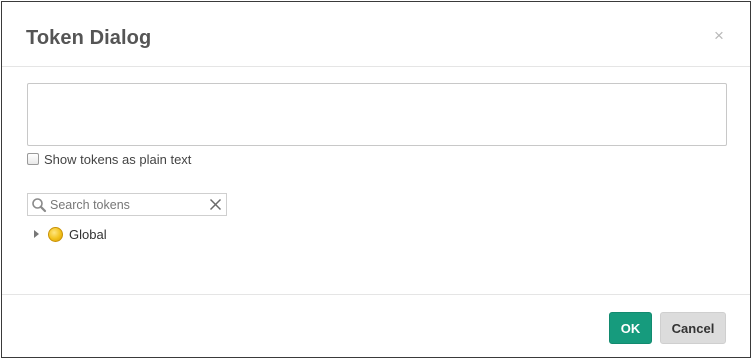 The image size is (756, 363). What do you see at coordinates (118, 159) in the screenshot?
I see `plain-text-label: Show tokens as plain text` at bounding box center [118, 159].